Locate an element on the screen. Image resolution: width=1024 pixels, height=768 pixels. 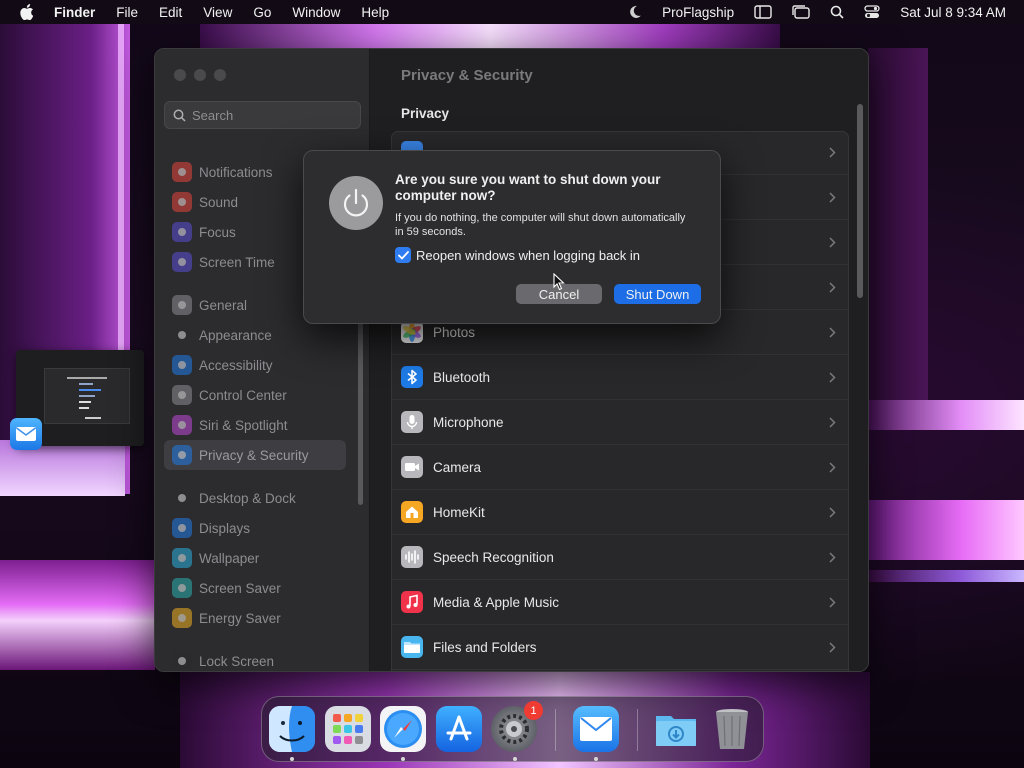
menu-edit: Edit is located at coordinates (170, 12).